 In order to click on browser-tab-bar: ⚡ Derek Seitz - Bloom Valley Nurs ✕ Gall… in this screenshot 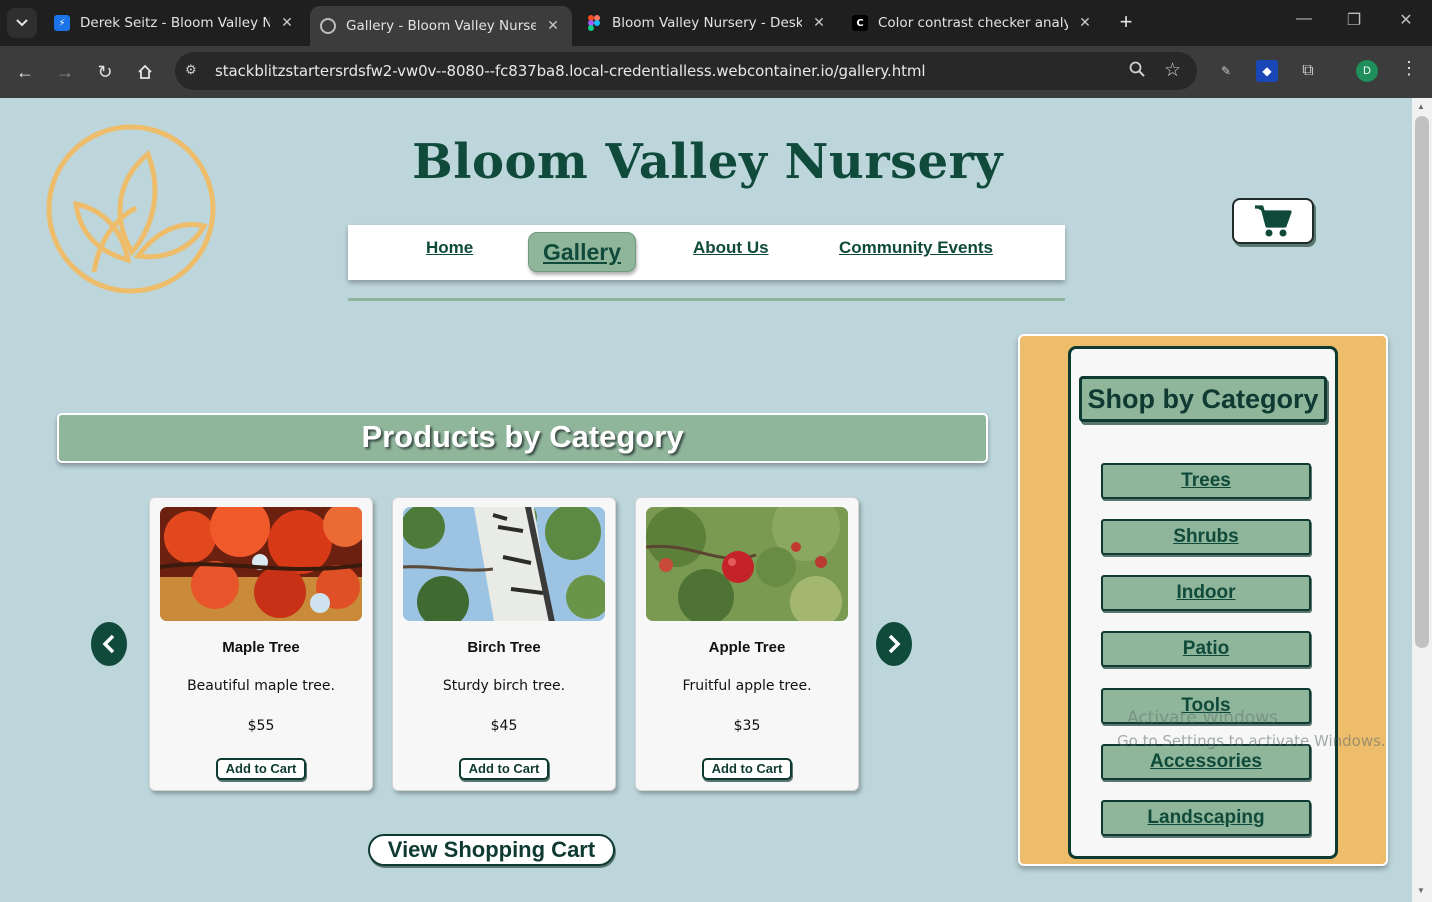, I will do `click(716, 23)`.